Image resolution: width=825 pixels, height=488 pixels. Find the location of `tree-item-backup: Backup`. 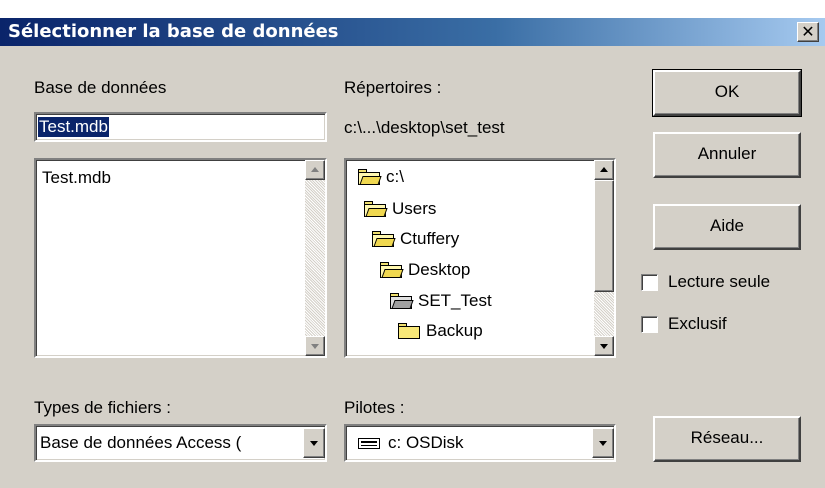

tree-item-backup: Backup is located at coordinates (440, 331).